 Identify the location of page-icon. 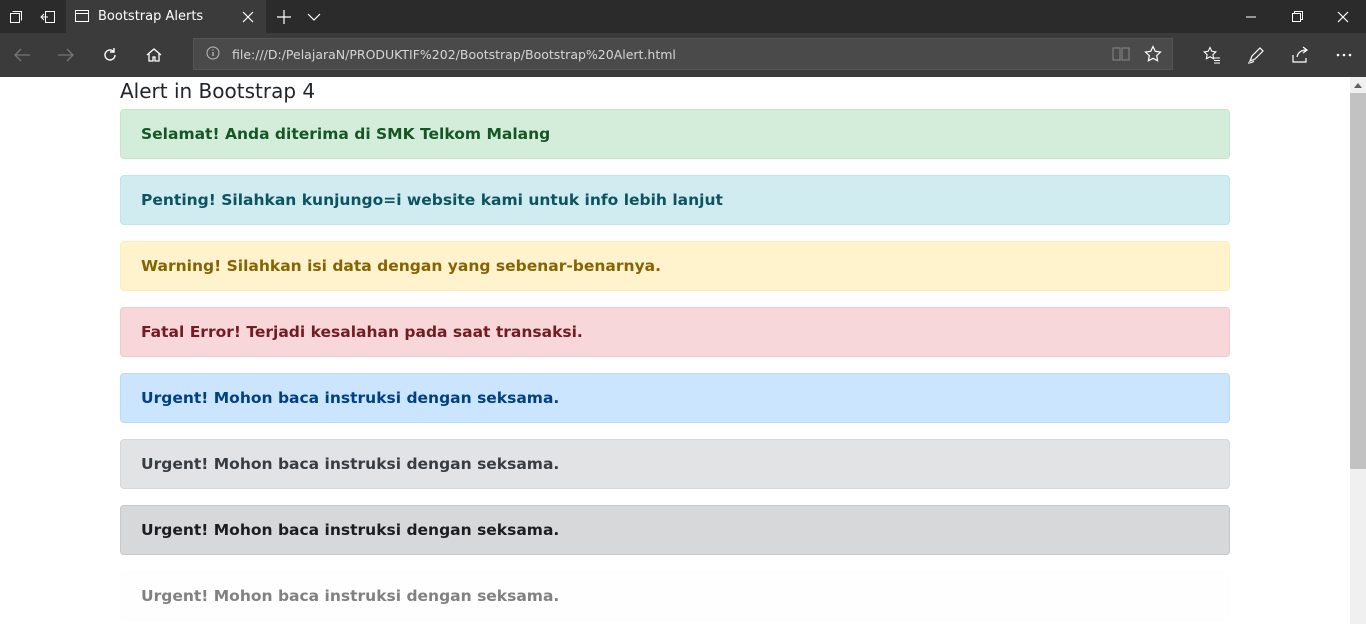
(82, 18).